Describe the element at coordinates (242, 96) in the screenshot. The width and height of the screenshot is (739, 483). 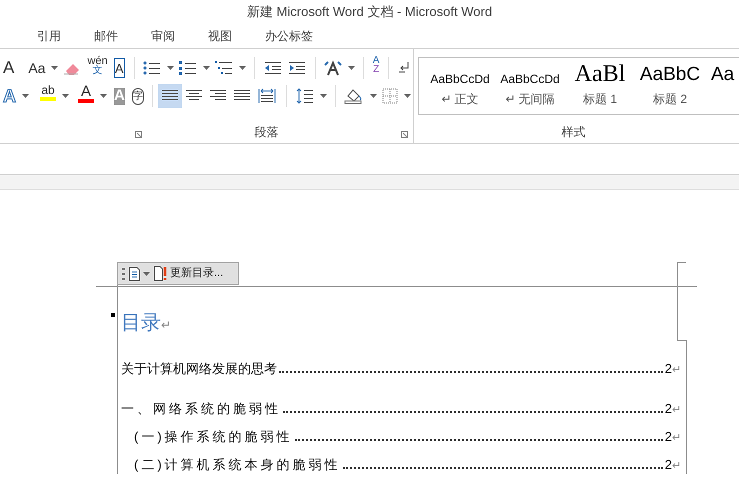
I see `justify-icon` at that location.